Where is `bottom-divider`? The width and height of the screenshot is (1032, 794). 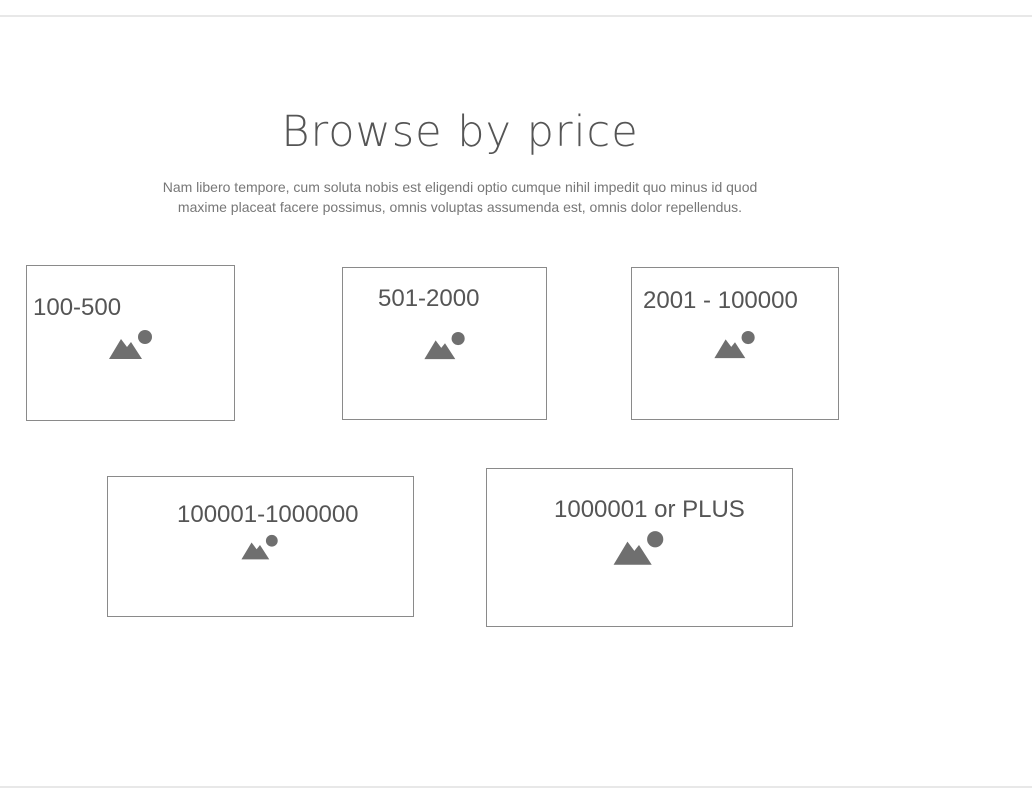 bottom-divider is located at coordinates (516, 787).